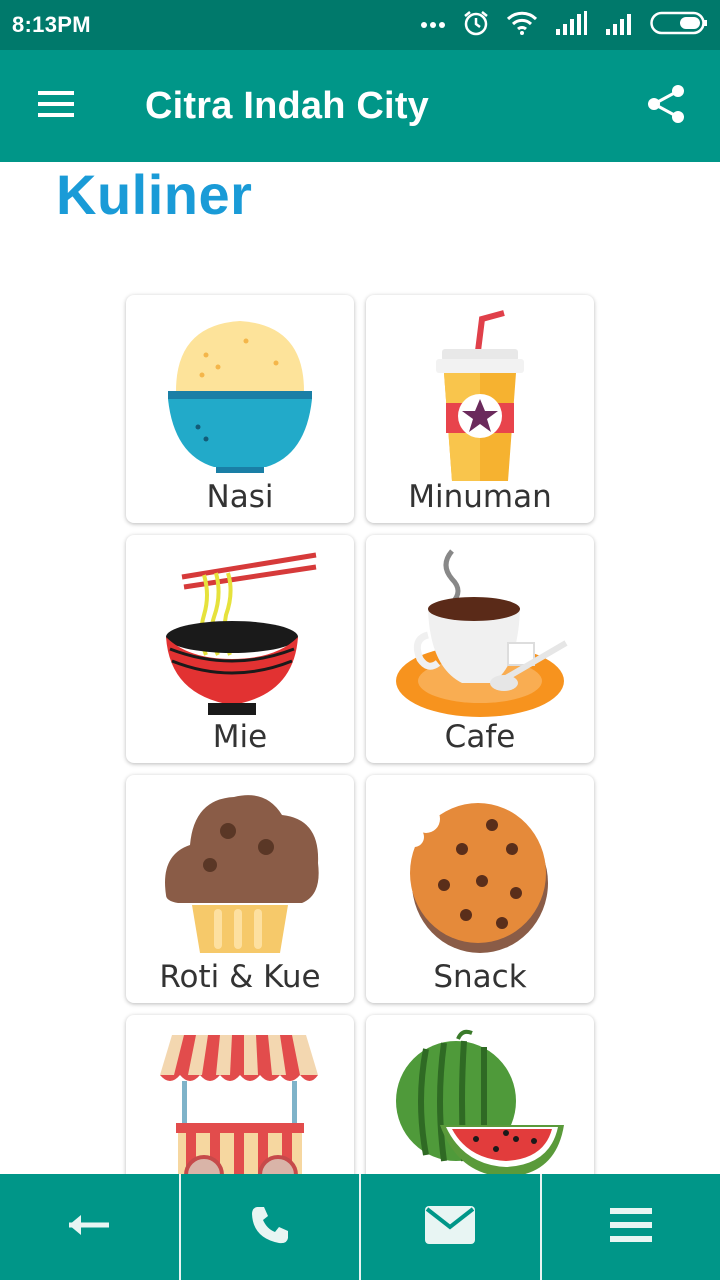 Image resolution: width=720 pixels, height=1280 pixels. I want to click on status-icons, so click(564, 25).